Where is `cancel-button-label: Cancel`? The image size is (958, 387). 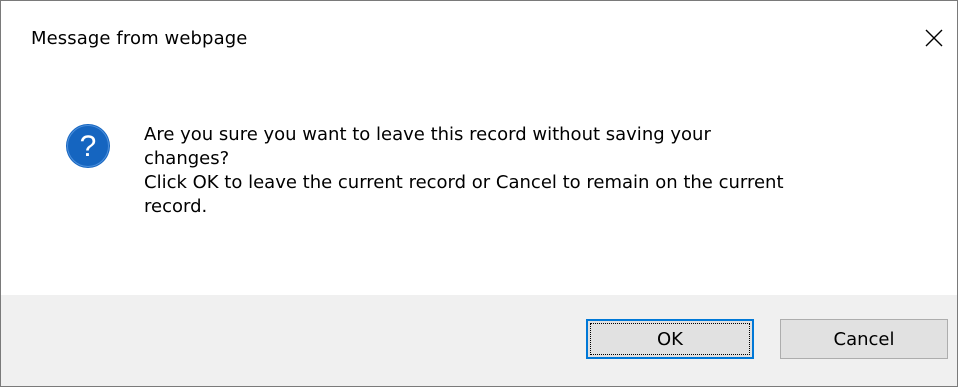 cancel-button-label: Cancel is located at coordinates (864, 339).